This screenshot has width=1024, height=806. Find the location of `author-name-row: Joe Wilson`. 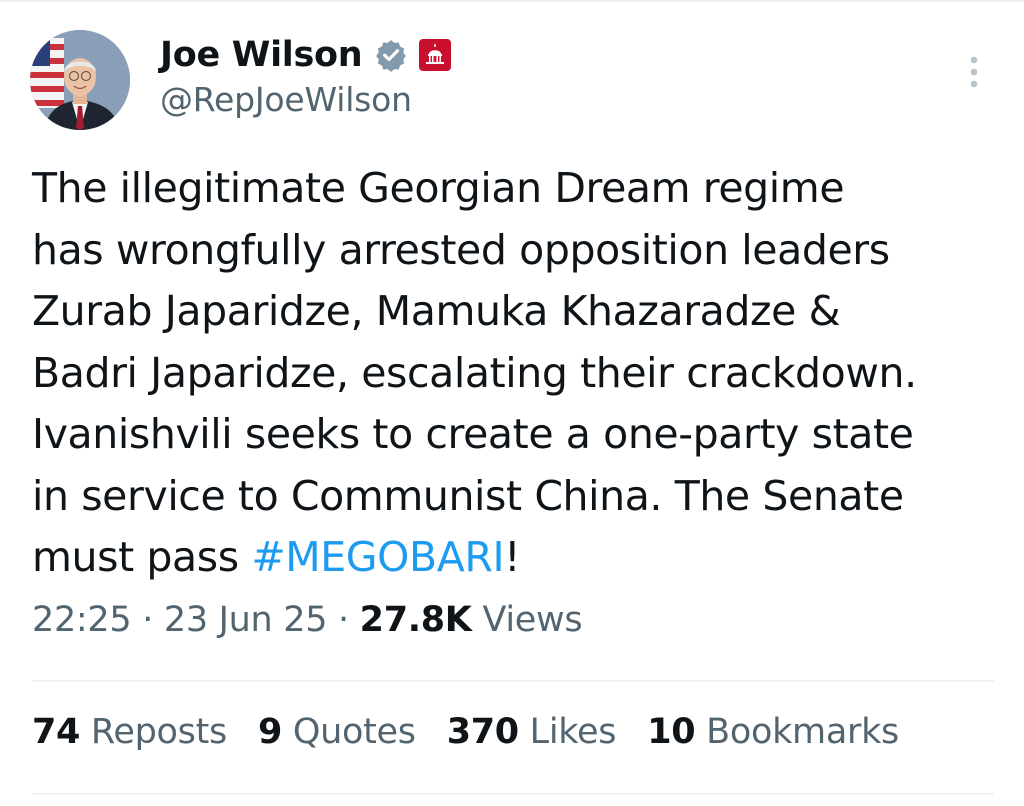

author-name-row: Joe Wilson is located at coordinates (306, 55).